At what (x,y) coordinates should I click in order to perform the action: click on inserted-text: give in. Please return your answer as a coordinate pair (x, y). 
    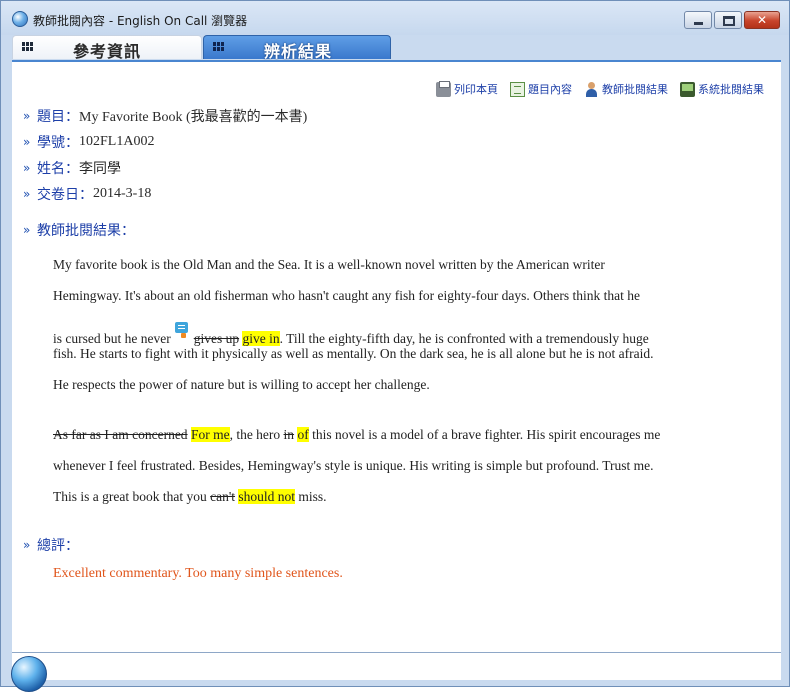
    Looking at the image, I should click on (261, 338).